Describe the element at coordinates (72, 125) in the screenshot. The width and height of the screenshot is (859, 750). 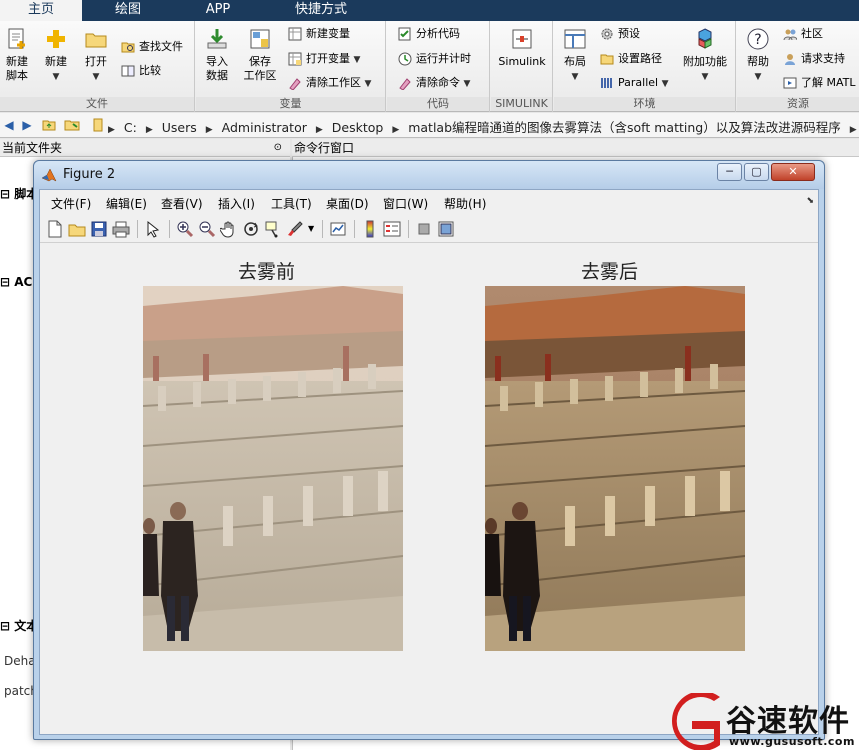
I see `browse-folder-icon` at that location.